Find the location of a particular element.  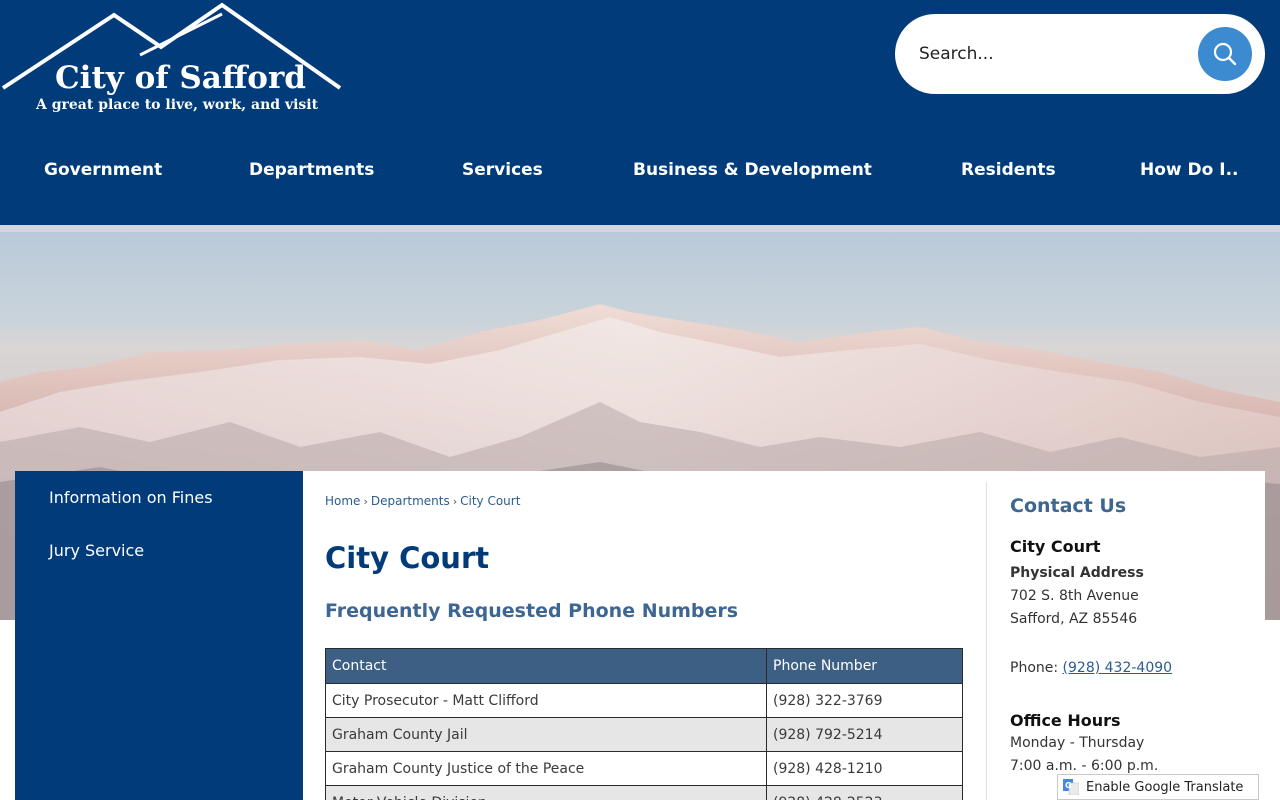

breadcrumb-departments: Departments is located at coordinates (410, 501).